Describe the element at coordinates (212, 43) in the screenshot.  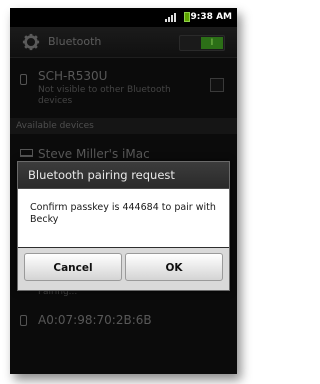
I see `toggle-knob: I` at that location.